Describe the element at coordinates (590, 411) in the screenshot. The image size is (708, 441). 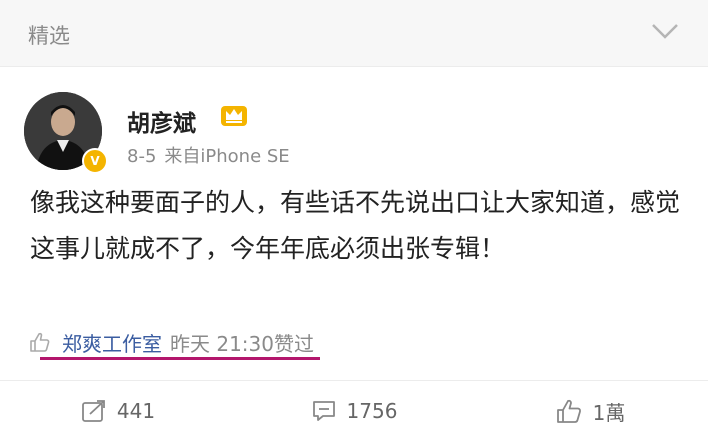
I see `like-button: 1萬` at that location.